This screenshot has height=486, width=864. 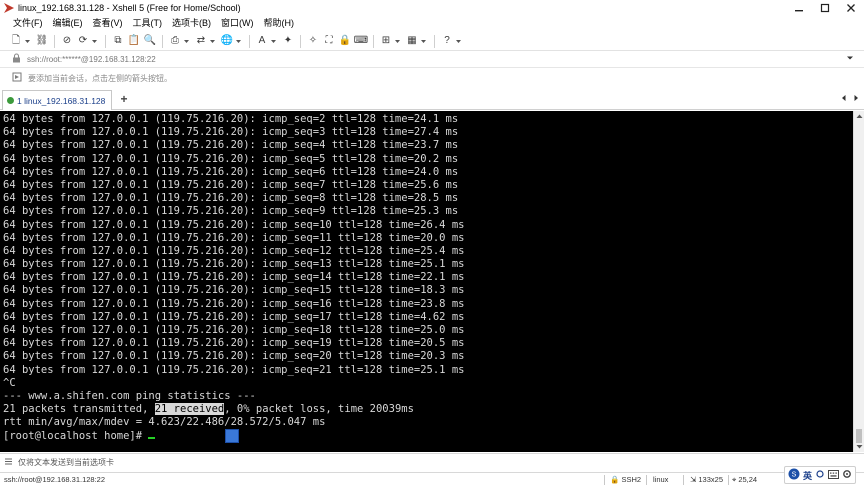 What do you see at coordinates (9, 382) in the screenshot?
I see `terminal-line: ^C` at bounding box center [9, 382].